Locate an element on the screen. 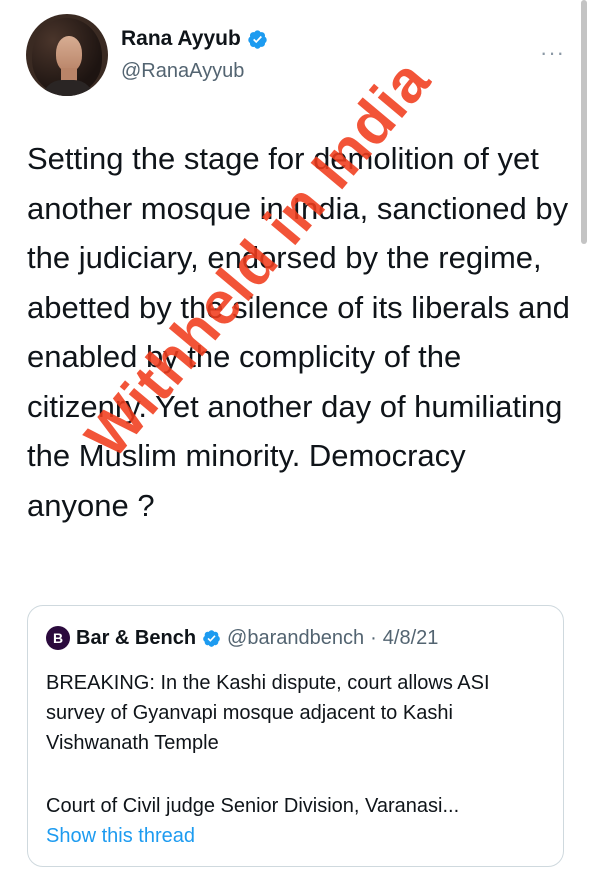  avatar-face is located at coordinates (69, 54).